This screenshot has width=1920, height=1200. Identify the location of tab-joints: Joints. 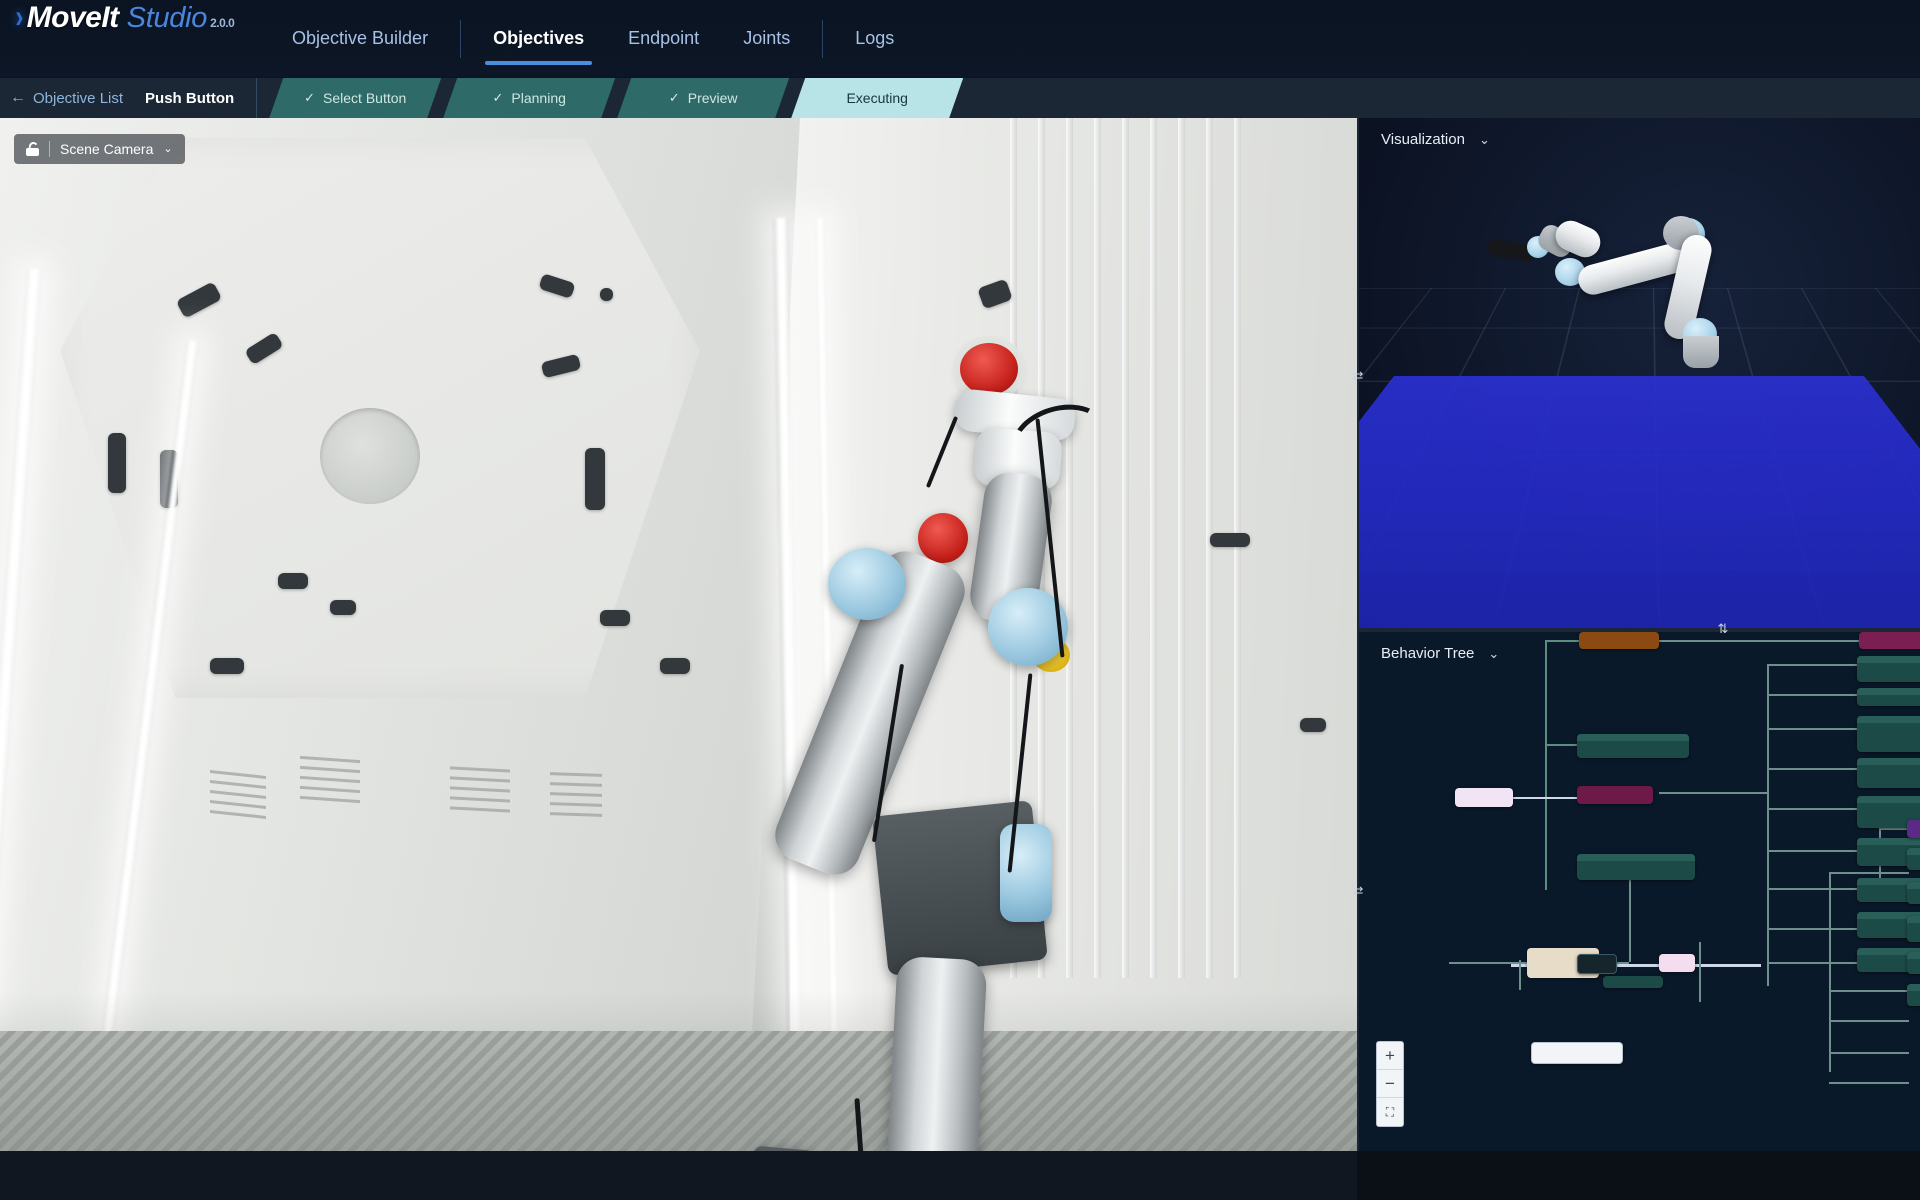
(766, 39).